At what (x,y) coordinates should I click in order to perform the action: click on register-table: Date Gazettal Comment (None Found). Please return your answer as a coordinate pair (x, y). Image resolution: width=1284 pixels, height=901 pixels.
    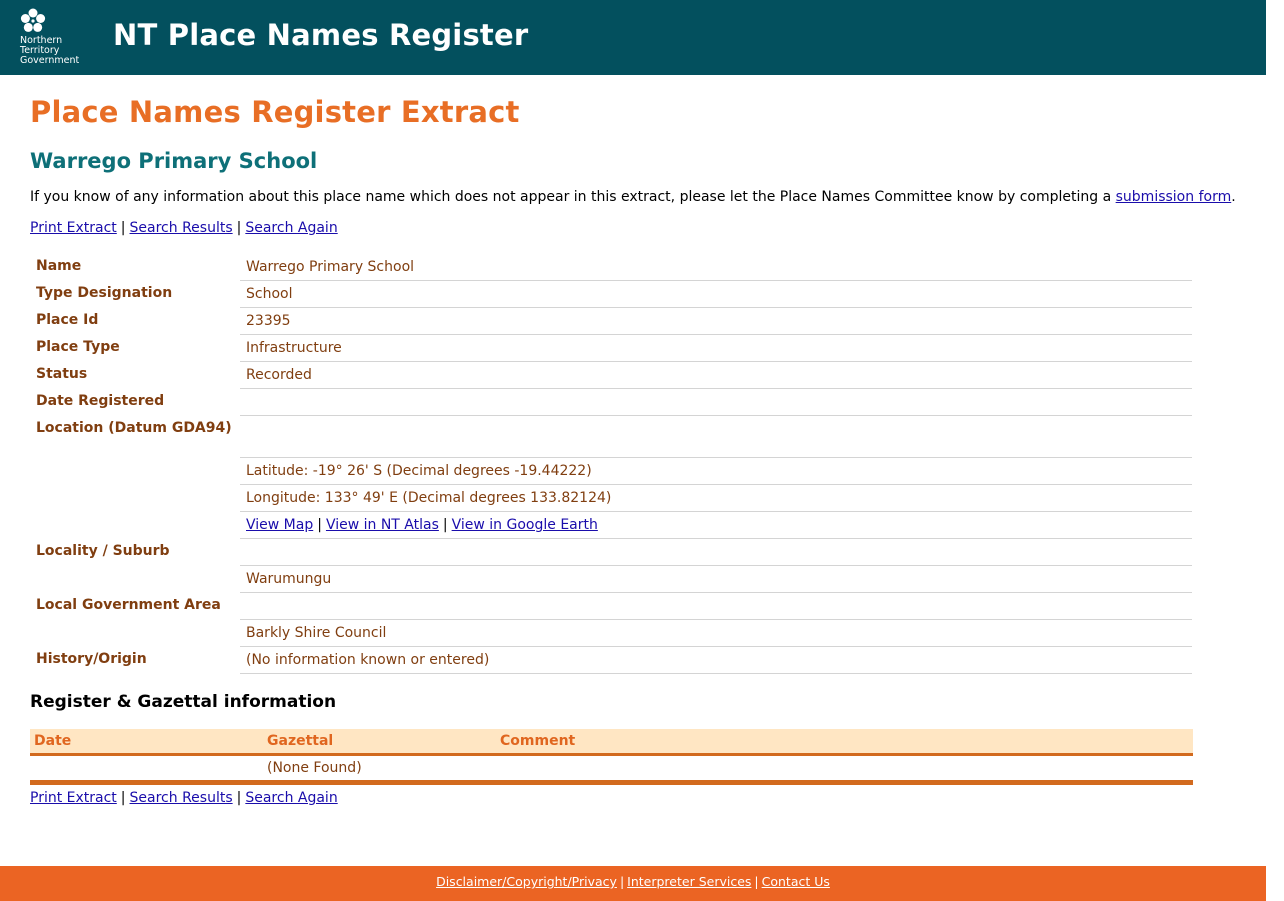
    Looking at the image, I should click on (611, 757).